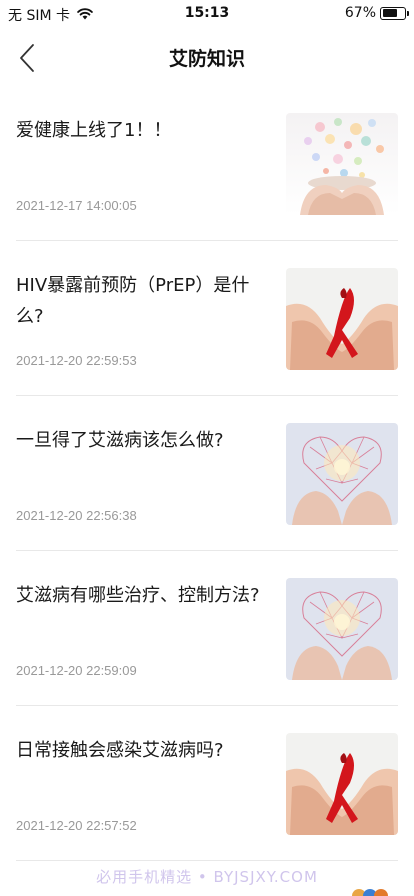 Image resolution: width=414 pixels, height=896 pixels. What do you see at coordinates (76, 515) in the screenshot?
I see `article-date: 2021-12-20 22:56:38` at bounding box center [76, 515].